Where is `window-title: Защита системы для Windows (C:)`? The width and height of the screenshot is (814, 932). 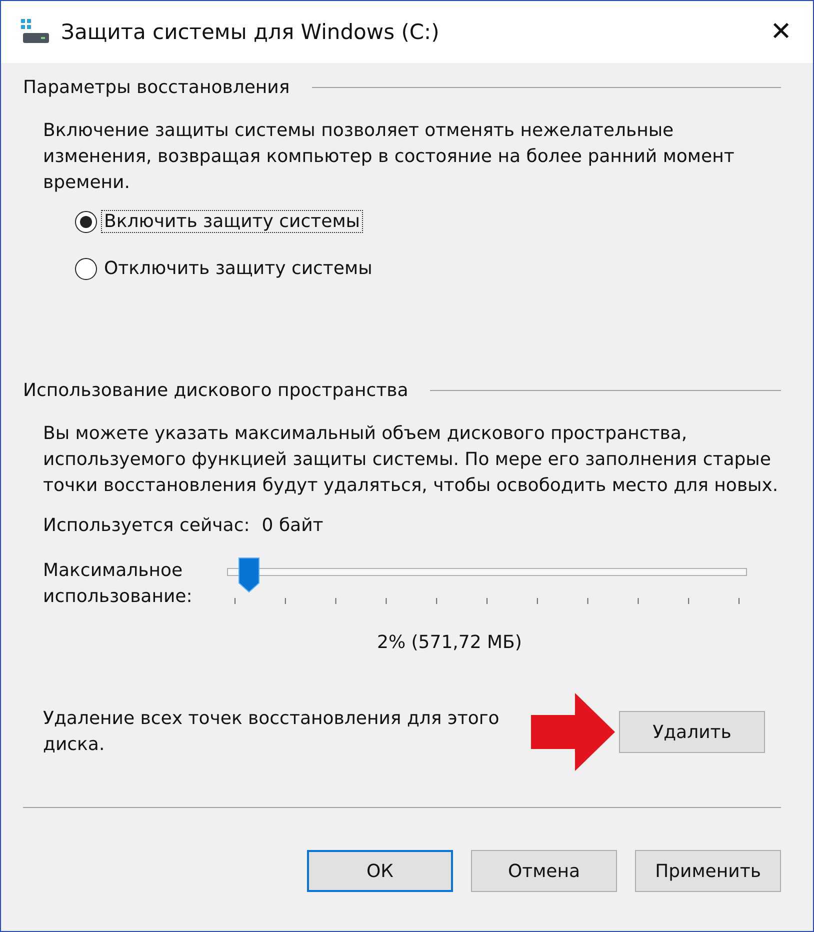
window-title: Защита системы для Windows (C:) is located at coordinates (250, 32).